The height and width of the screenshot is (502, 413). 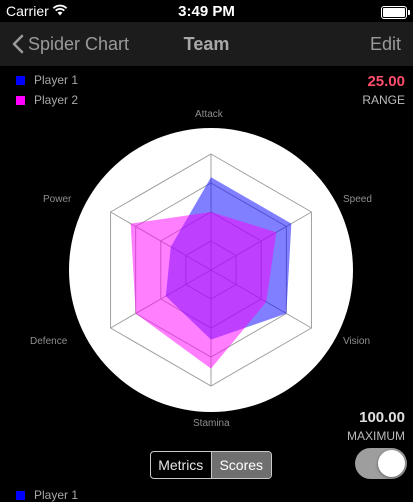 What do you see at coordinates (383, 100) in the screenshot?
I see `range-label: RANGE` at bounding box center [383, 100].